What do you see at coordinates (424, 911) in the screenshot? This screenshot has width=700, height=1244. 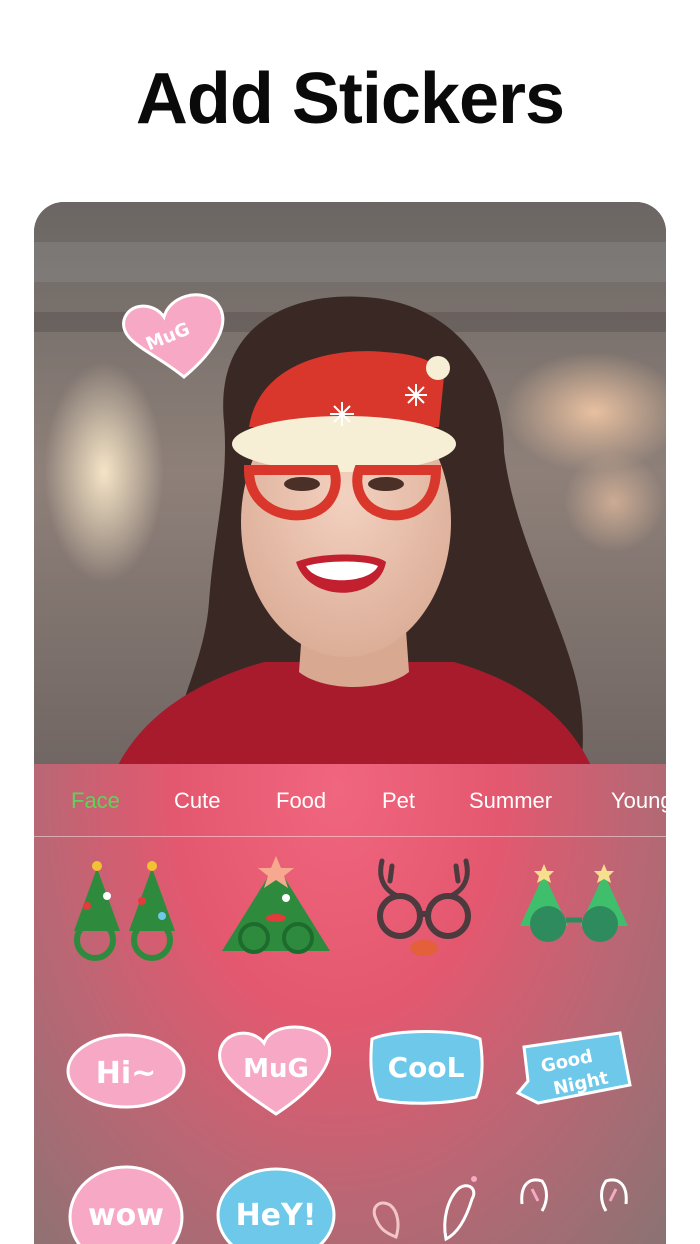 I see `sticker-reindeer-glasses` at bounding box center [424, 911].